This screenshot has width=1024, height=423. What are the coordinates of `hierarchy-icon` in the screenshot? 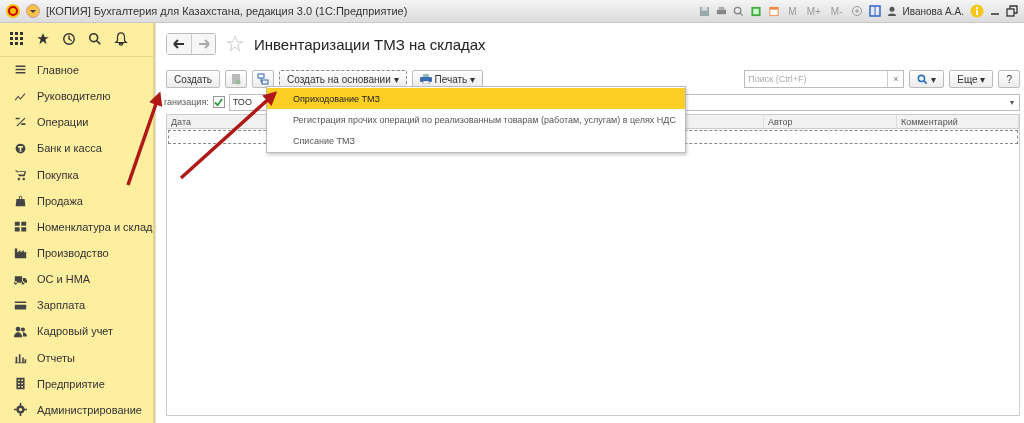 It's located at (263, 79).